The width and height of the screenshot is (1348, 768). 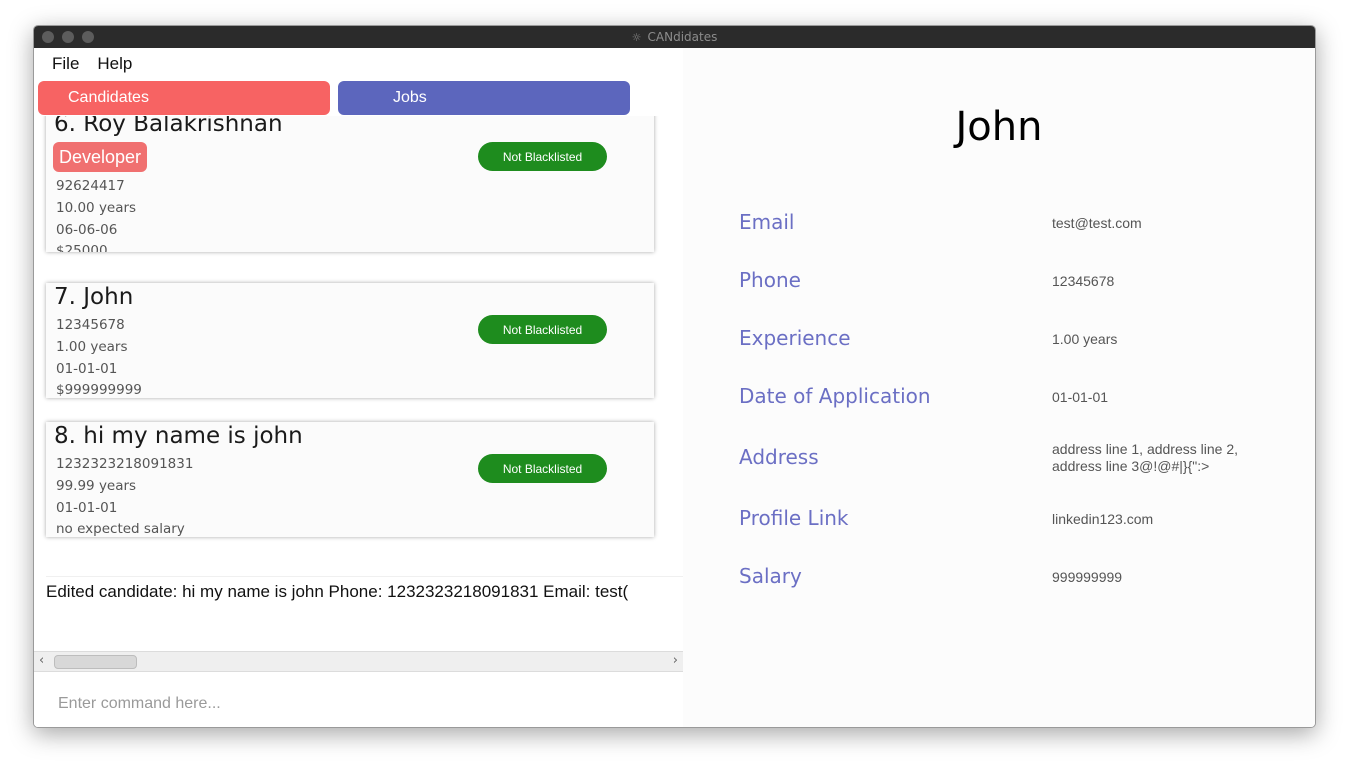 I want to click on window-controls, so click(x=68, y=37).